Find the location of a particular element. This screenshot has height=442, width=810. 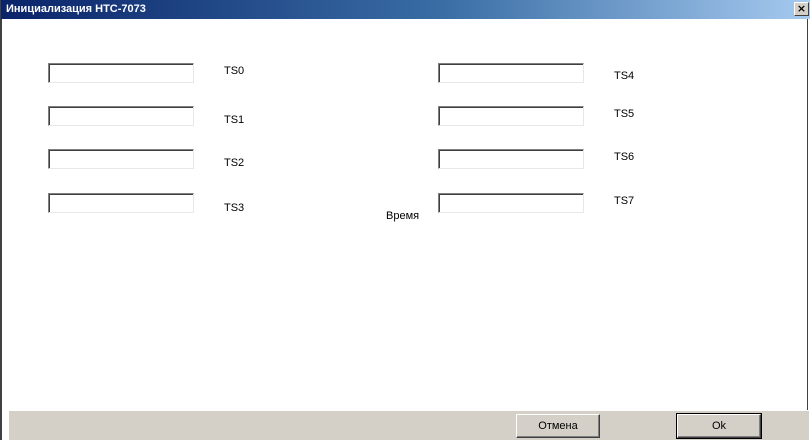

title-bar: Инициализация НТС-7073 × is located at coordinates (405, 9).